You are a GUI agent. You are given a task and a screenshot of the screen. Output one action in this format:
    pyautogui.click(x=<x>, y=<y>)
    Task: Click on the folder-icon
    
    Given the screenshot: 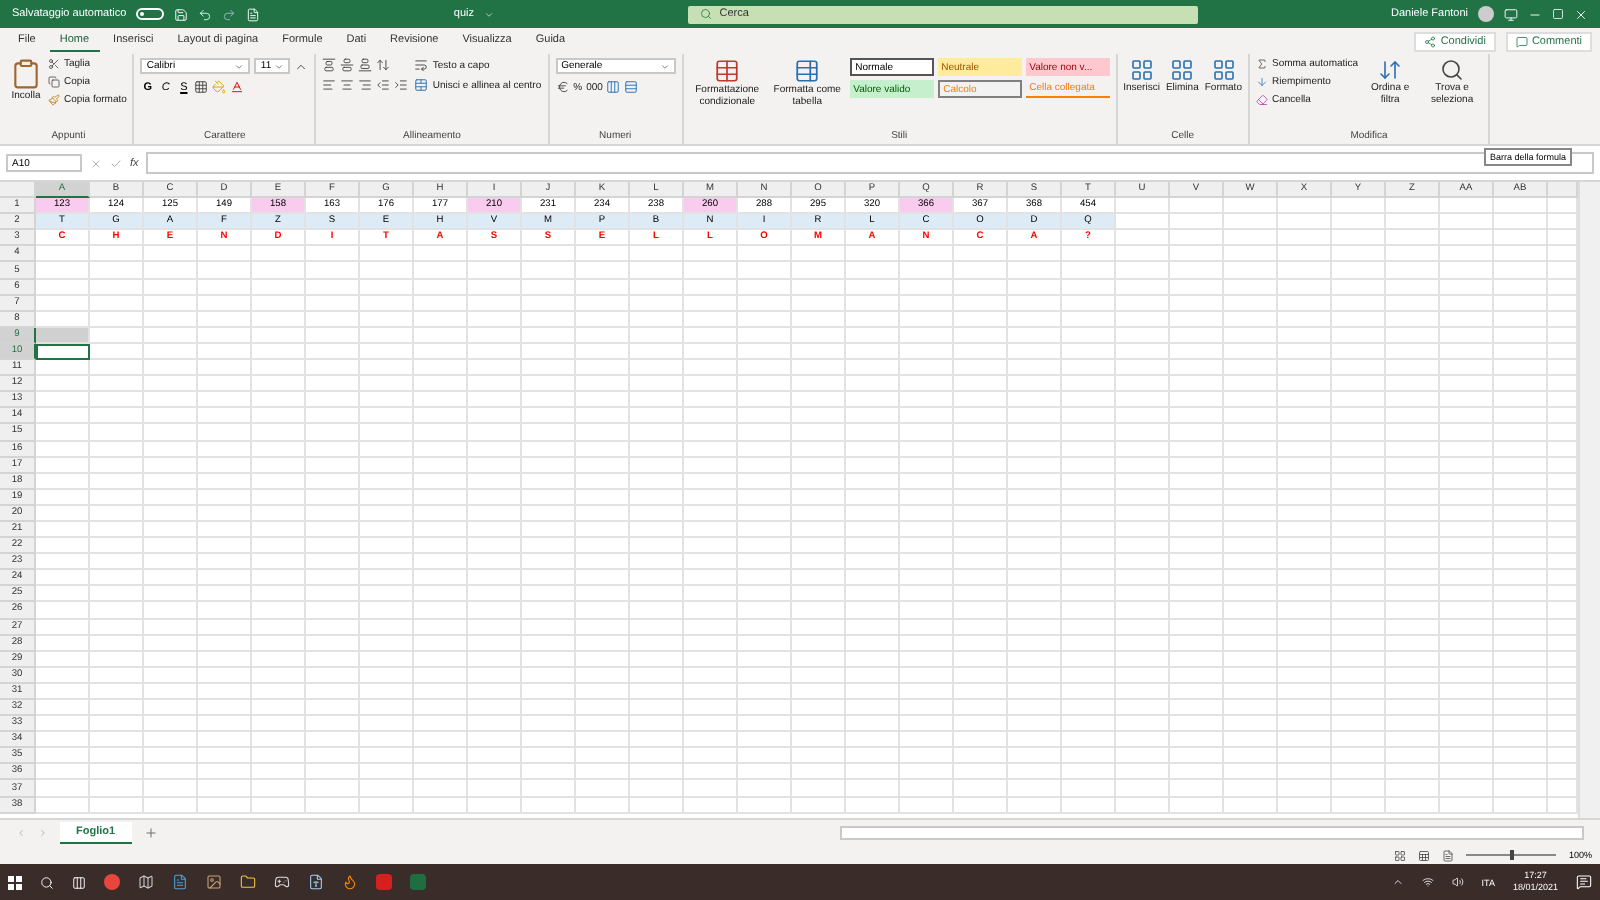 What is the action you would take?
    pyautogui.click(x=248, y=882)
    